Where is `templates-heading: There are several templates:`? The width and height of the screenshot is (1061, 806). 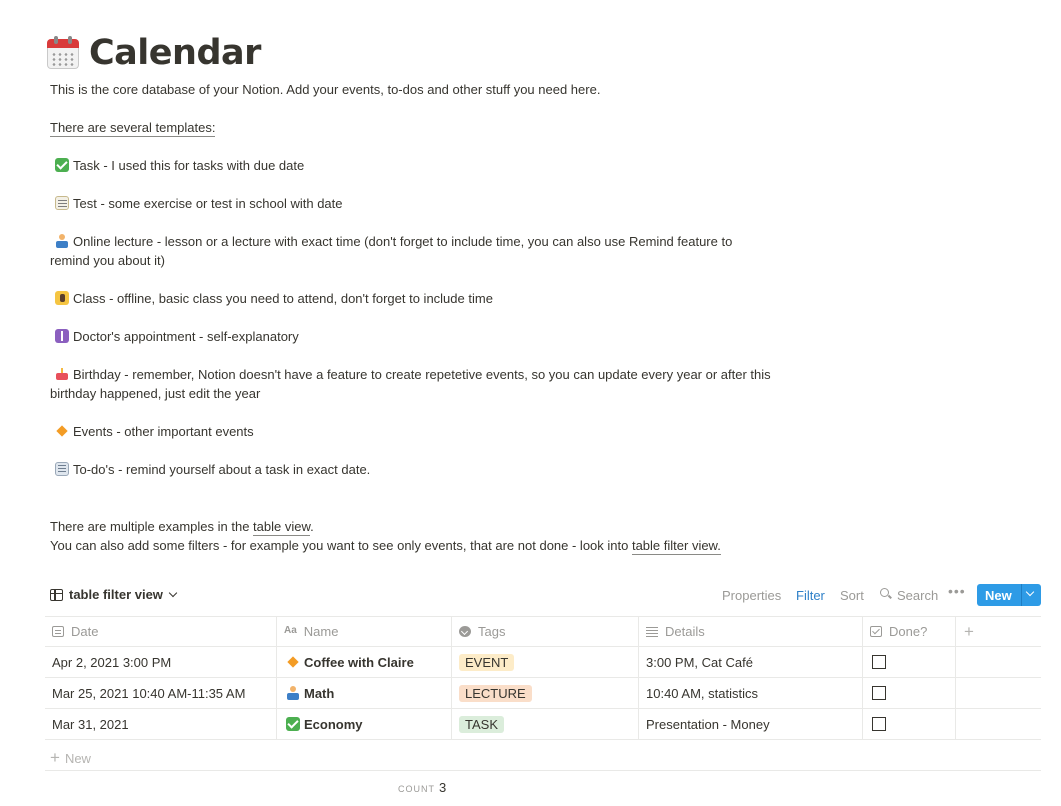 templates-heading: There are several templates: is located at coordinates (133, 128).